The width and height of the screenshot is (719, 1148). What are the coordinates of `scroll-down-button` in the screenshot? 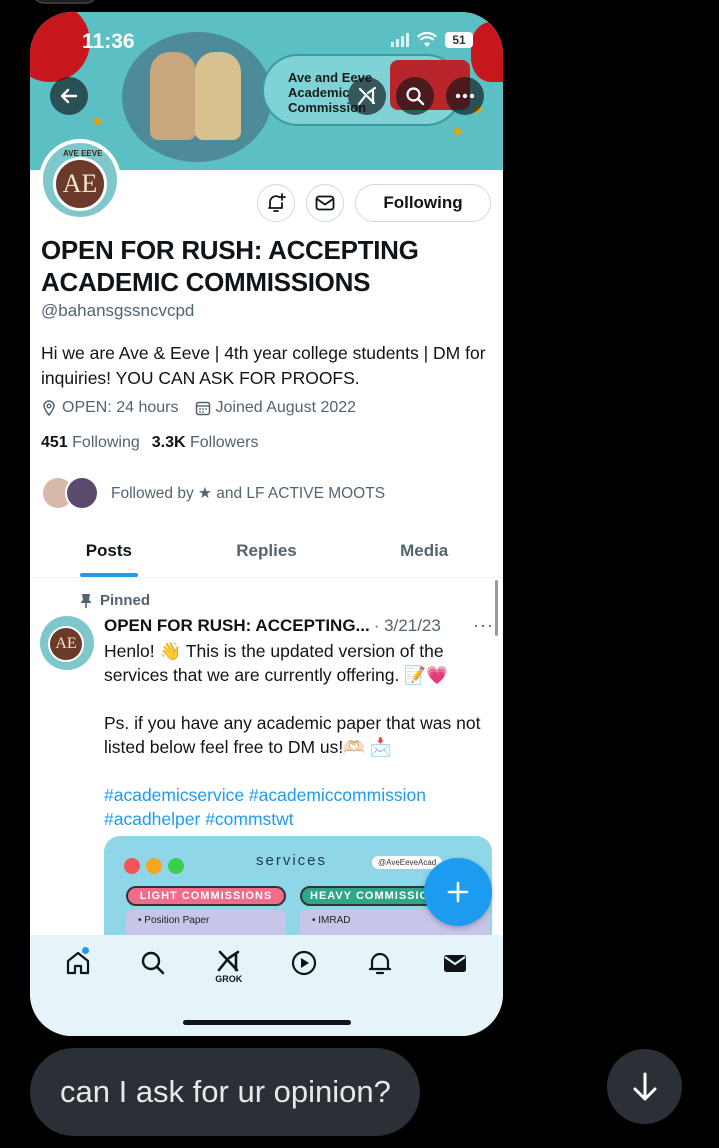 It's located at (644, 1086).